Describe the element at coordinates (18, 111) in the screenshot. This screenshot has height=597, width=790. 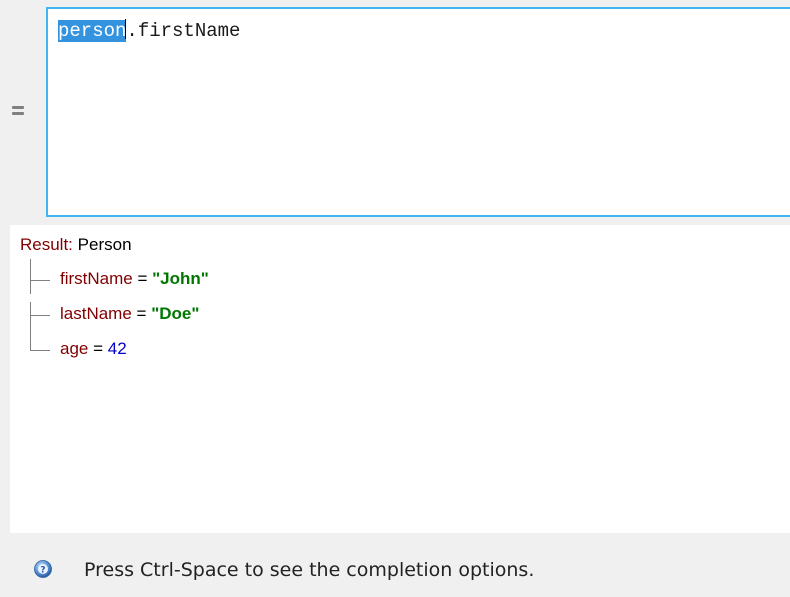
I see `drag-handle-icon` at that location.